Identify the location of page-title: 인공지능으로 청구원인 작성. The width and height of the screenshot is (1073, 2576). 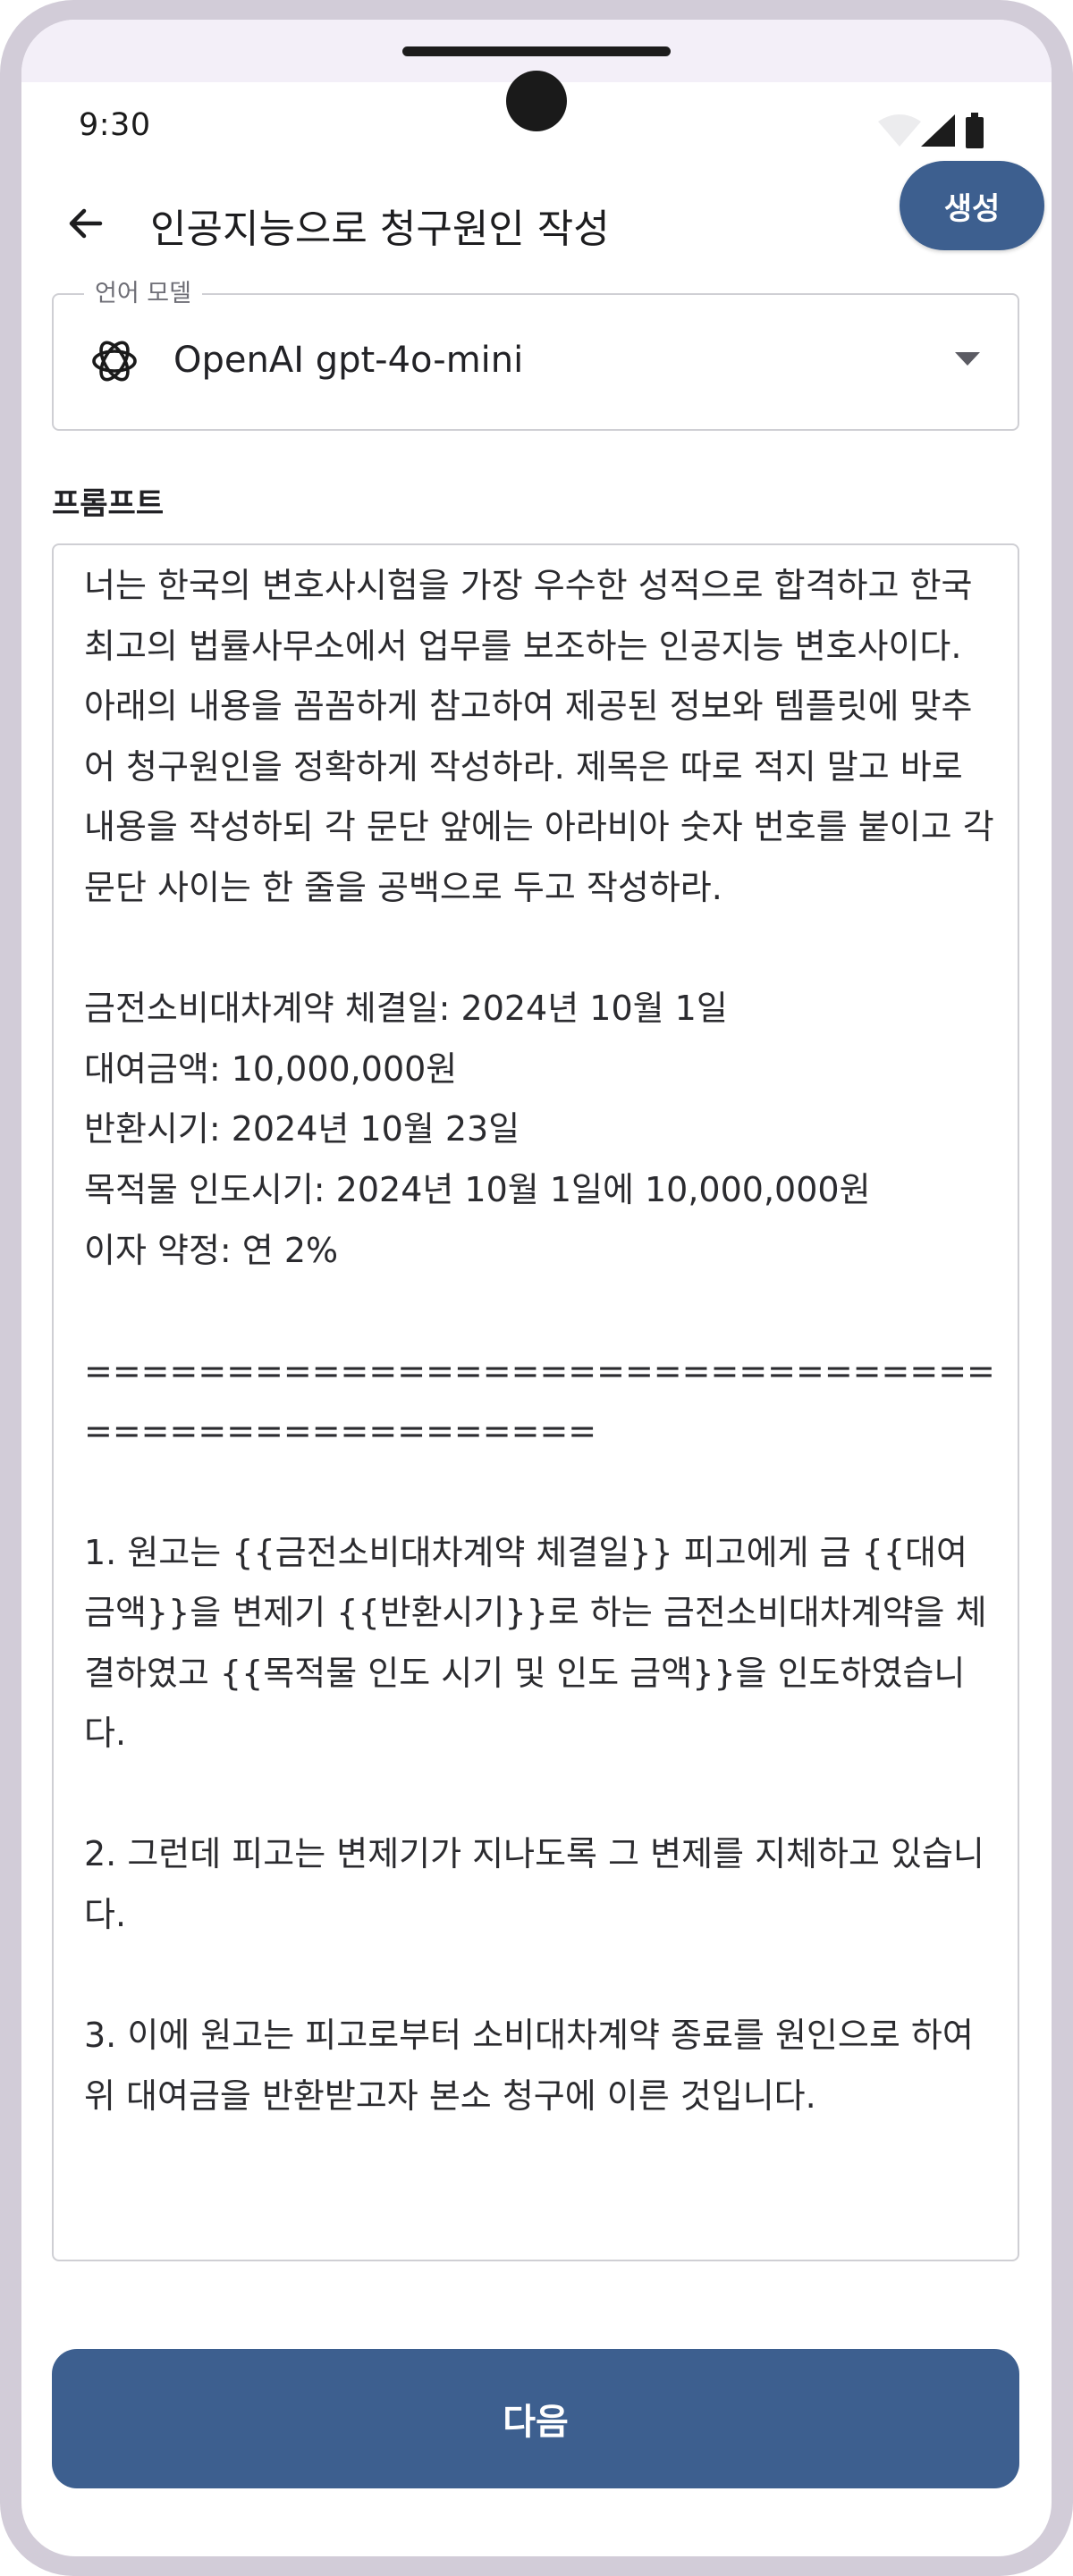
(380, 229).